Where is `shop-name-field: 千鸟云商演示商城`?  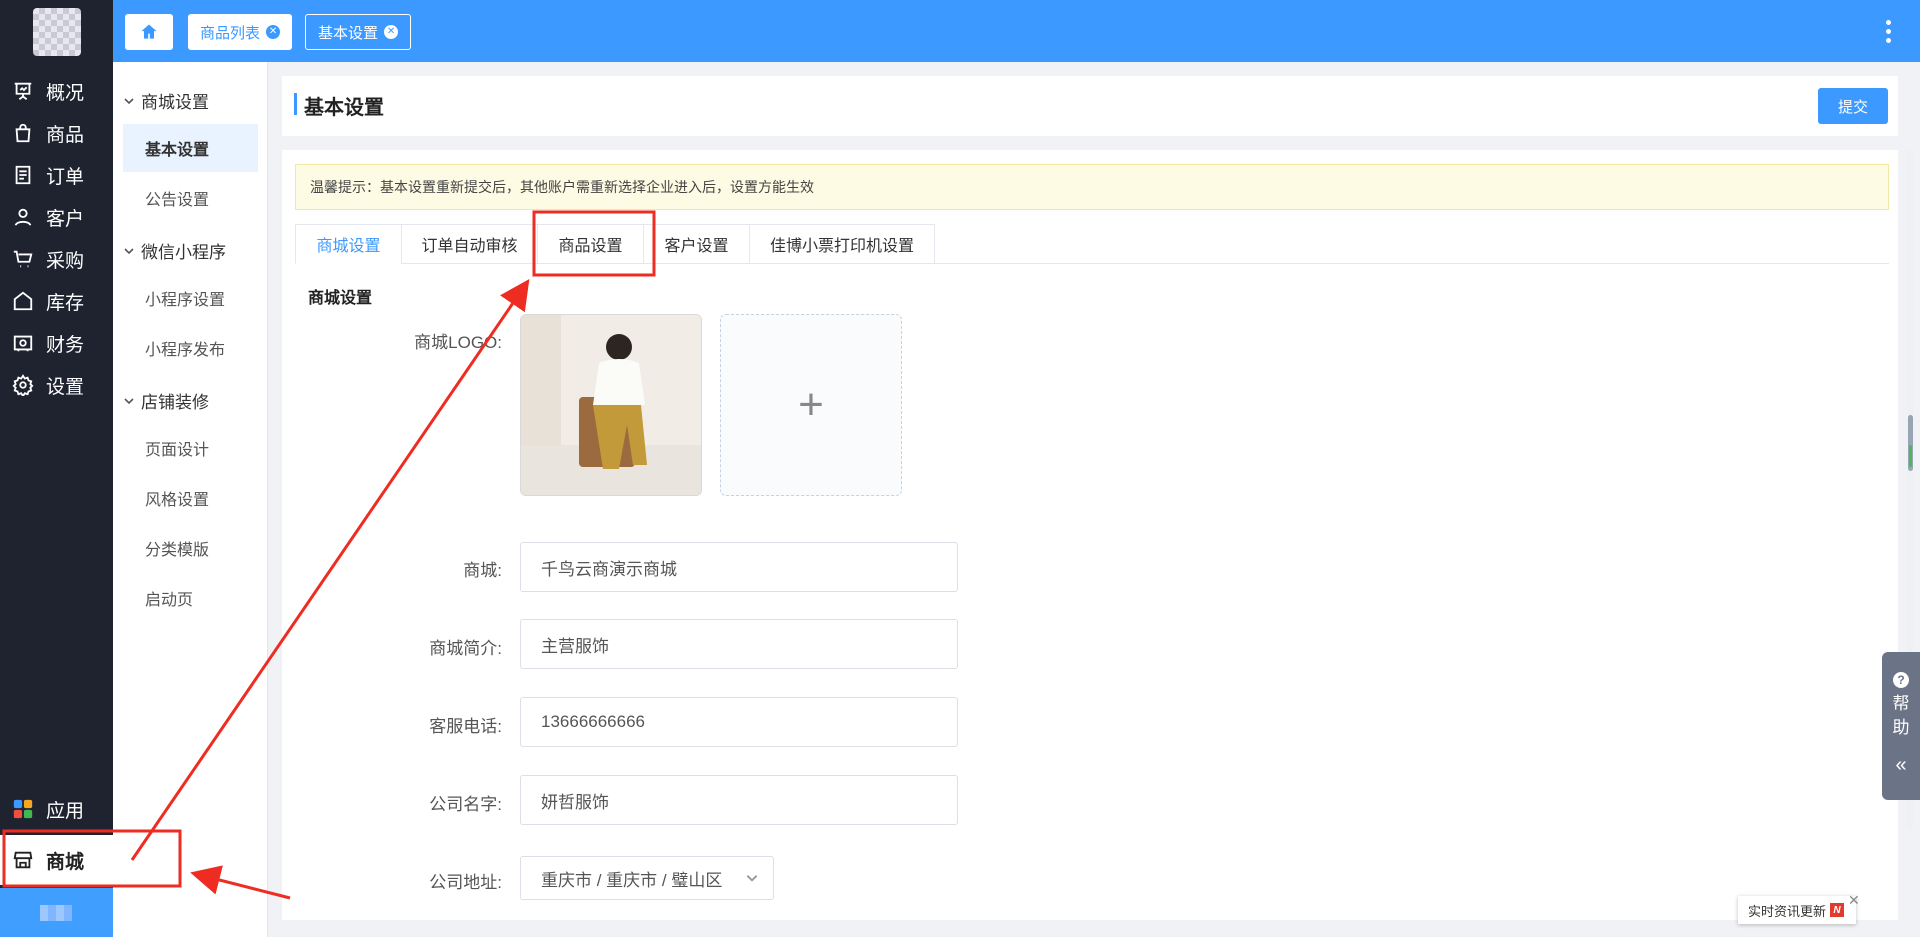
shop-name-field: 千鸟云商演示商城 is located at coordinates (739, 567).